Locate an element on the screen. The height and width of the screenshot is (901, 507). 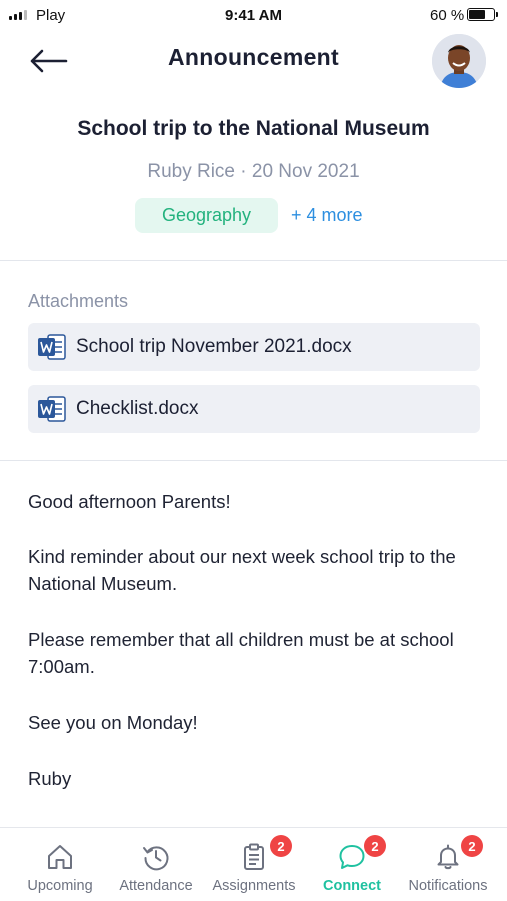
battery-percentage: 60 % is located at coordinates (447, 15).